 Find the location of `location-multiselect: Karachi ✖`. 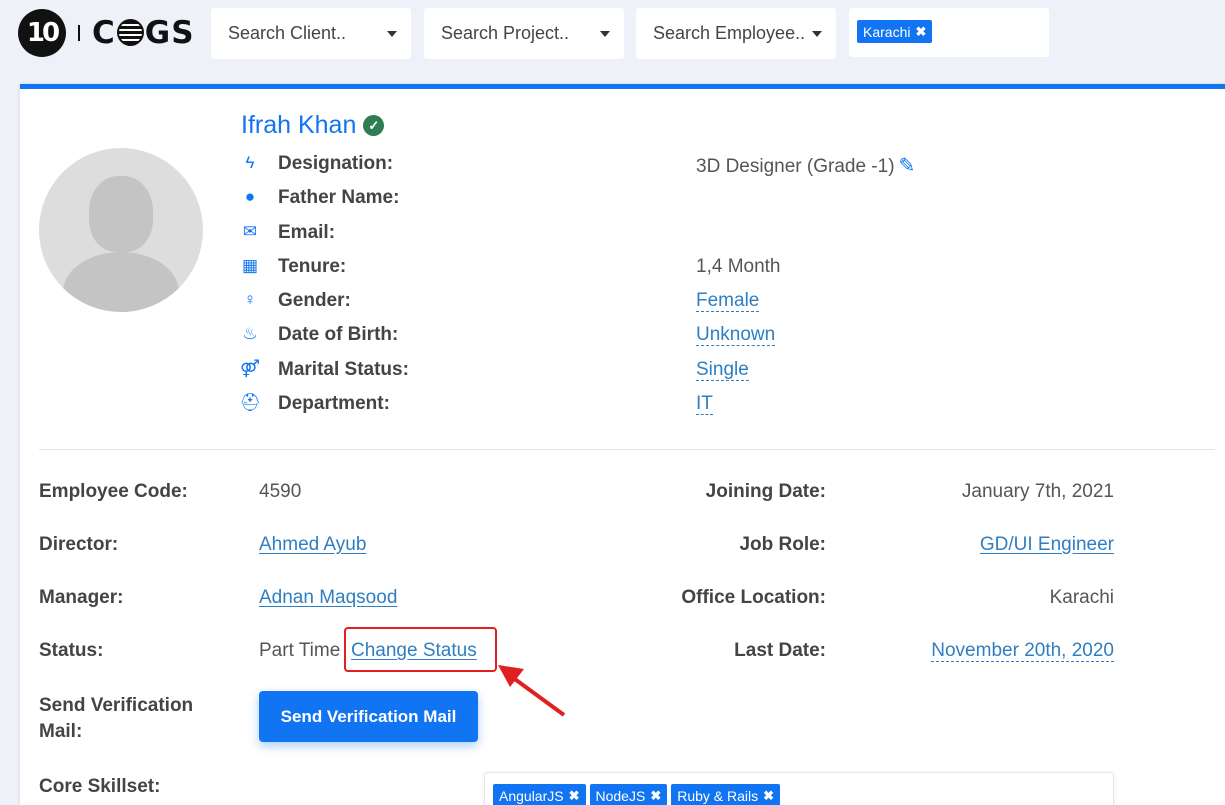

location-multiselect: Karachi ✖ is located at coordinates (949, 32).